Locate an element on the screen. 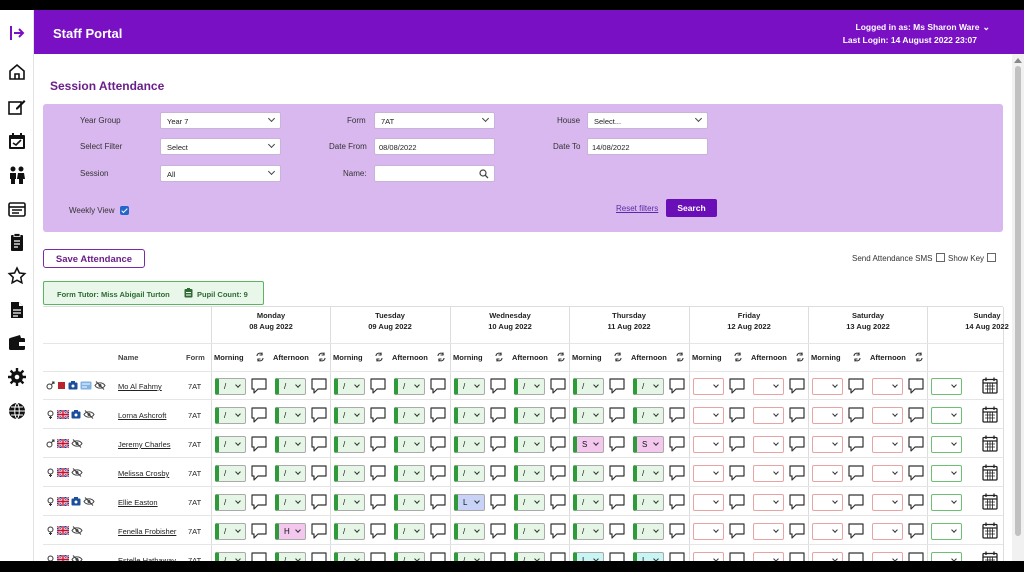  date-from-input: 08/08/2022 is located at coordinates (434, 146).